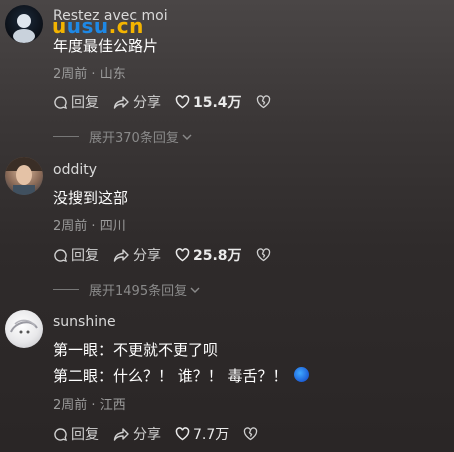 The height and width of the screenshot is (452, 454). What do you see at coordinates (75, 170) in the screenshot?
I see `username: oddity` at bounding box center [75, 170].